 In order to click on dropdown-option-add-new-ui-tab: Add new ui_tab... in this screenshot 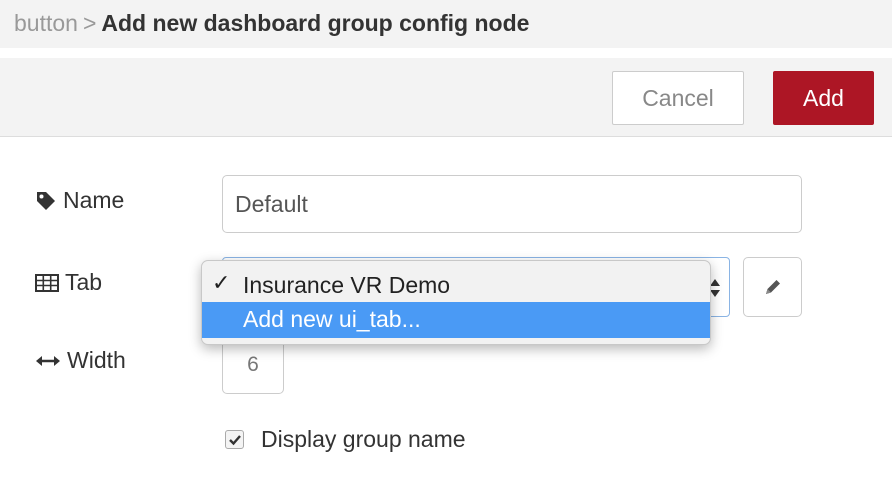, I will do `click(456, 320)`.